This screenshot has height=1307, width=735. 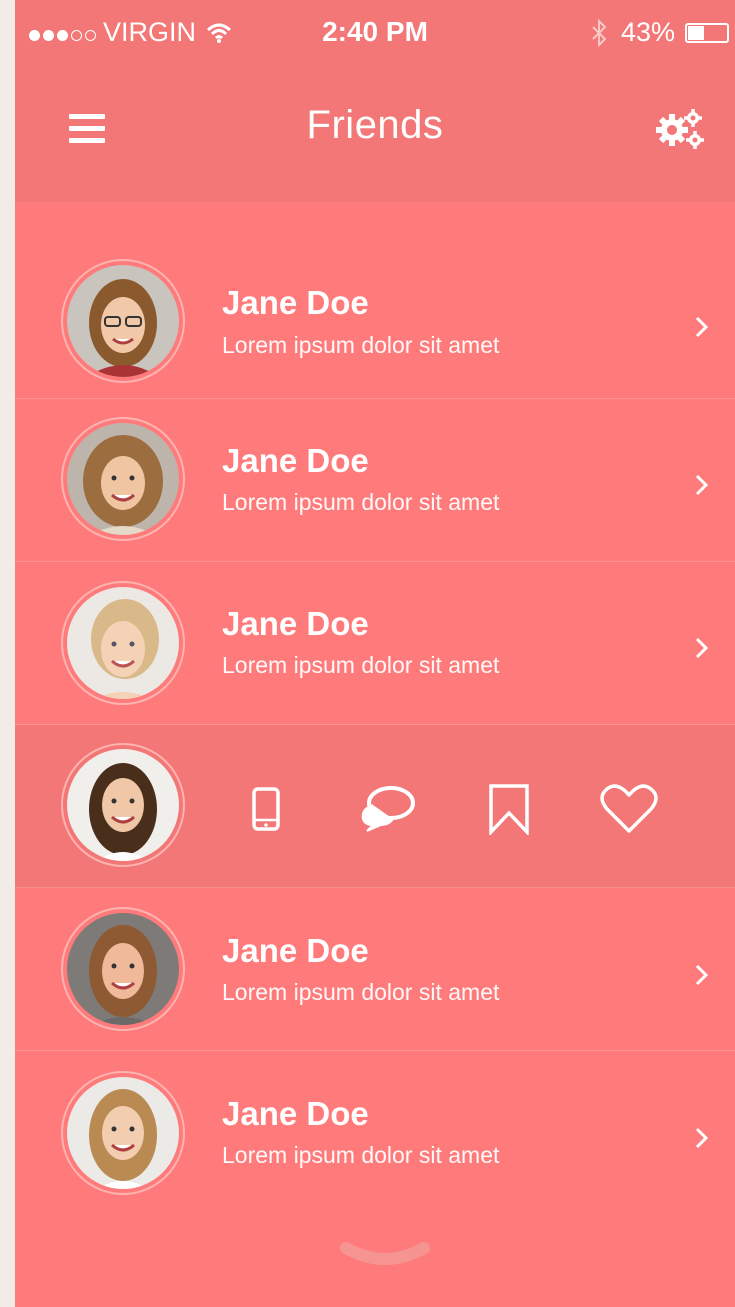 What do you see at coordinates (647, 32) in the screenshot?
I see `battery-percent: 43%` at bounding box center [647, 32].